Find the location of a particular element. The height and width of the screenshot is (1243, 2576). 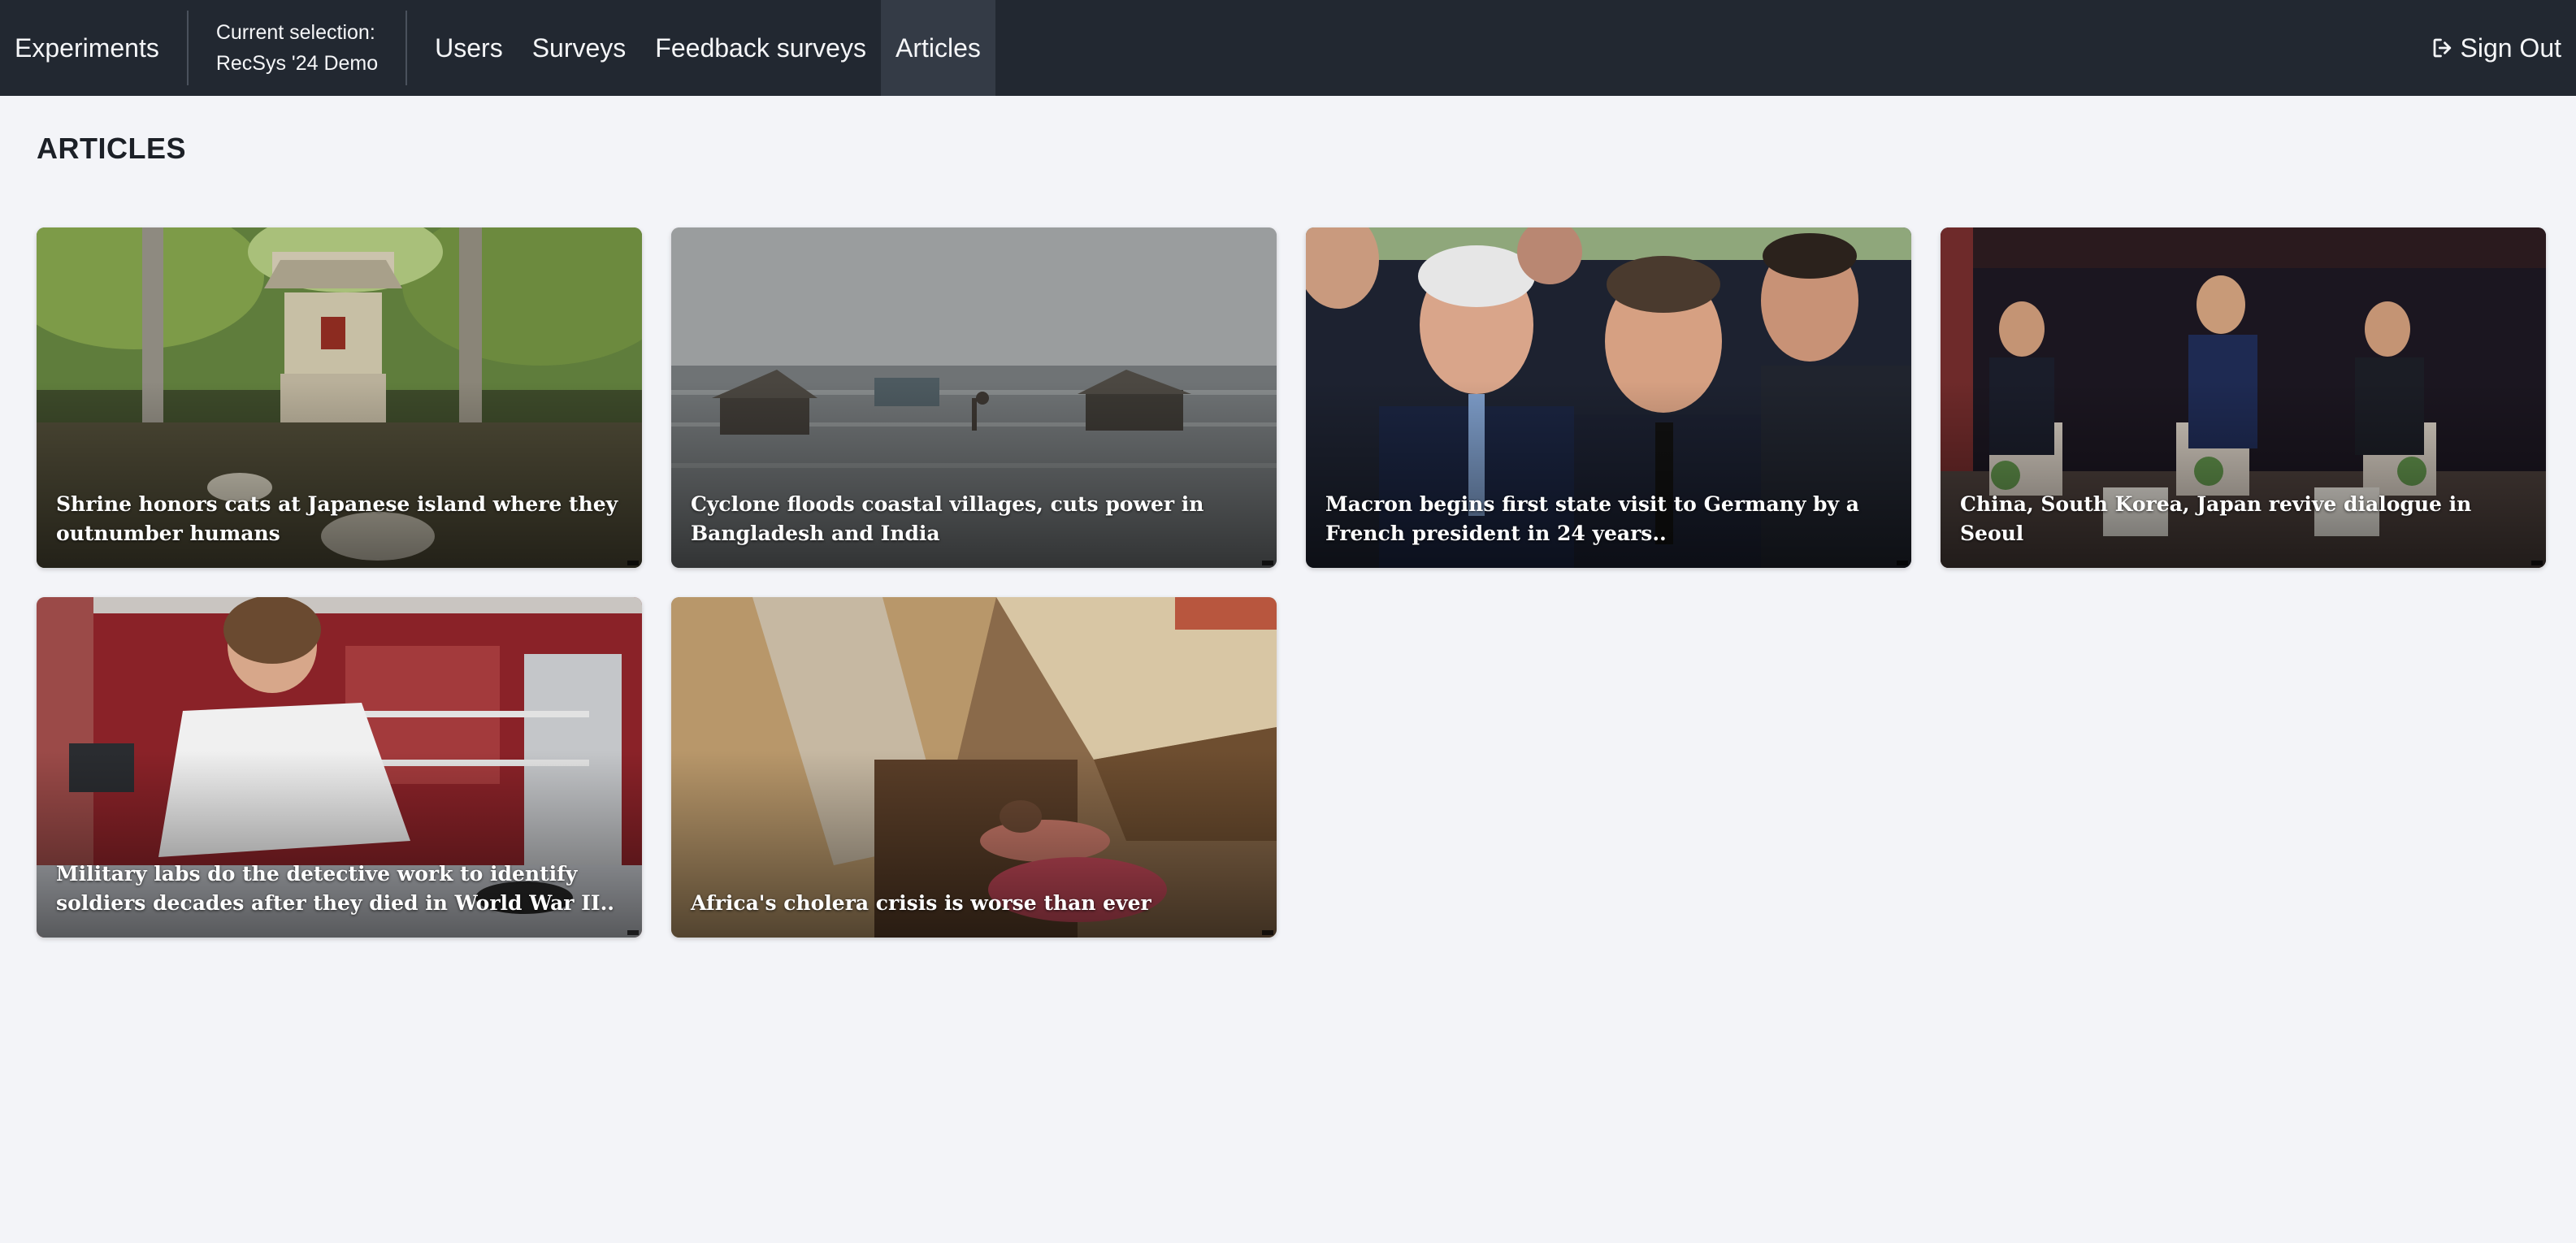

nav-link-surveys: Surveys is located at coordinates (579, 48).